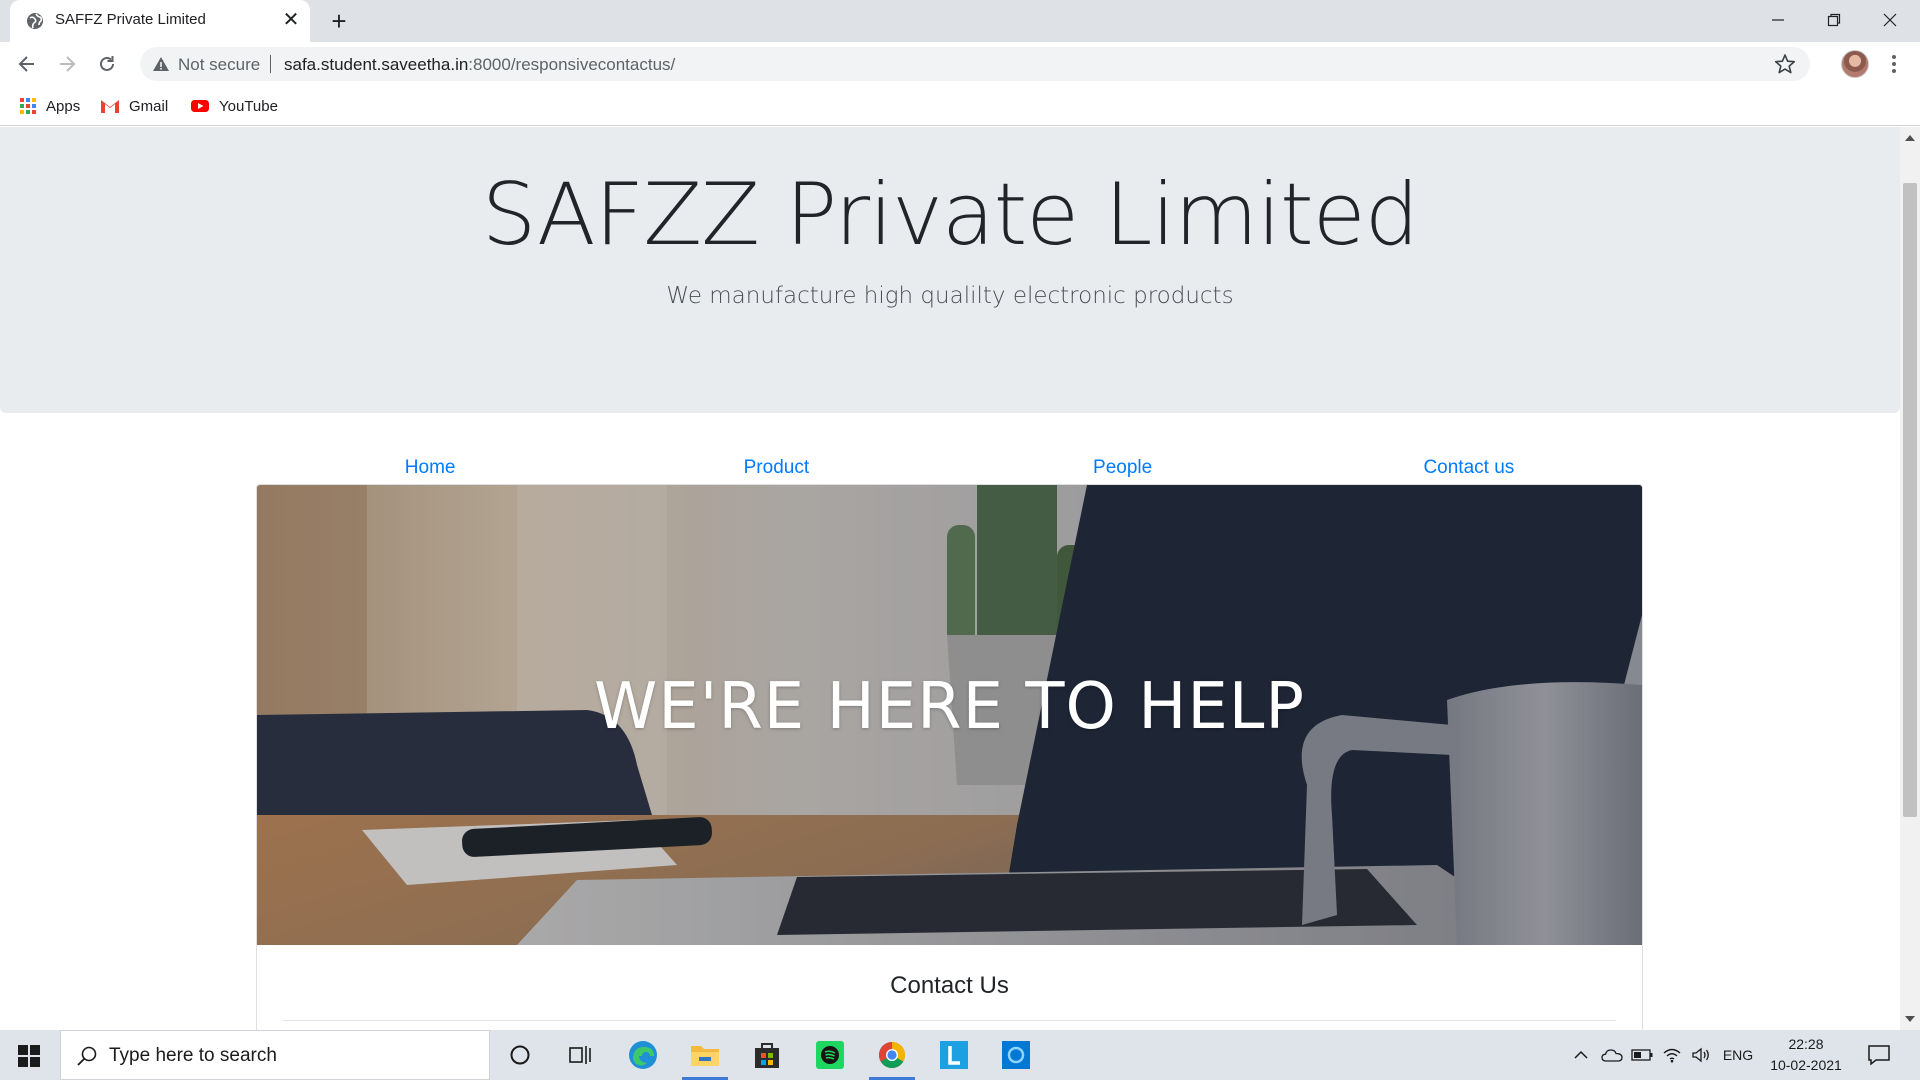  I want to click on close-icon, so click(1890, 20).